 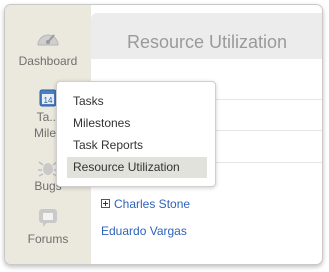 What do you see at coordinates (48, 61) in the screenshot?
I see `sidebar-item-label: Dashboard` at bounding box center [48, 61].